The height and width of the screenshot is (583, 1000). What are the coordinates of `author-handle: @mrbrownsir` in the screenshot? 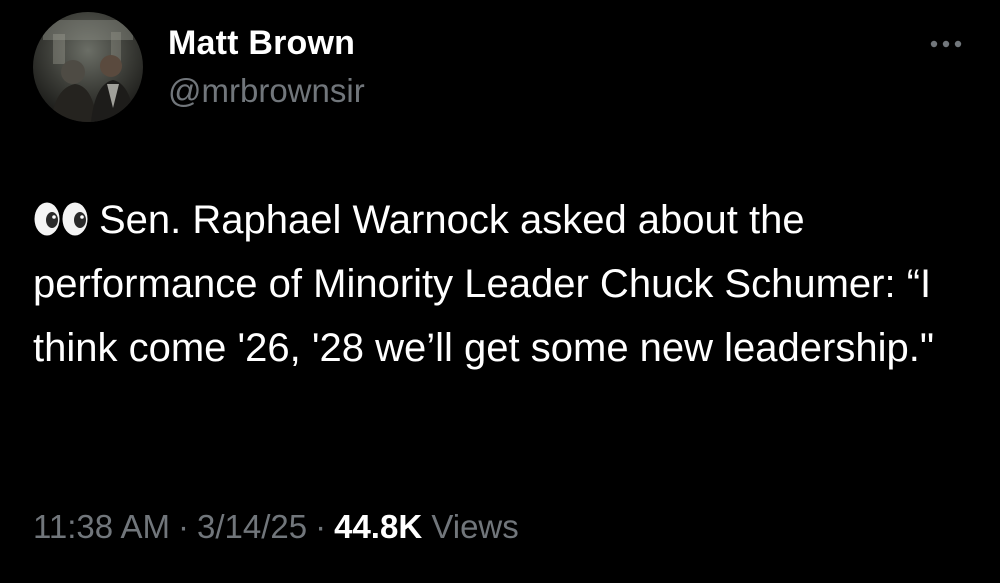 It's located at (266, 91).